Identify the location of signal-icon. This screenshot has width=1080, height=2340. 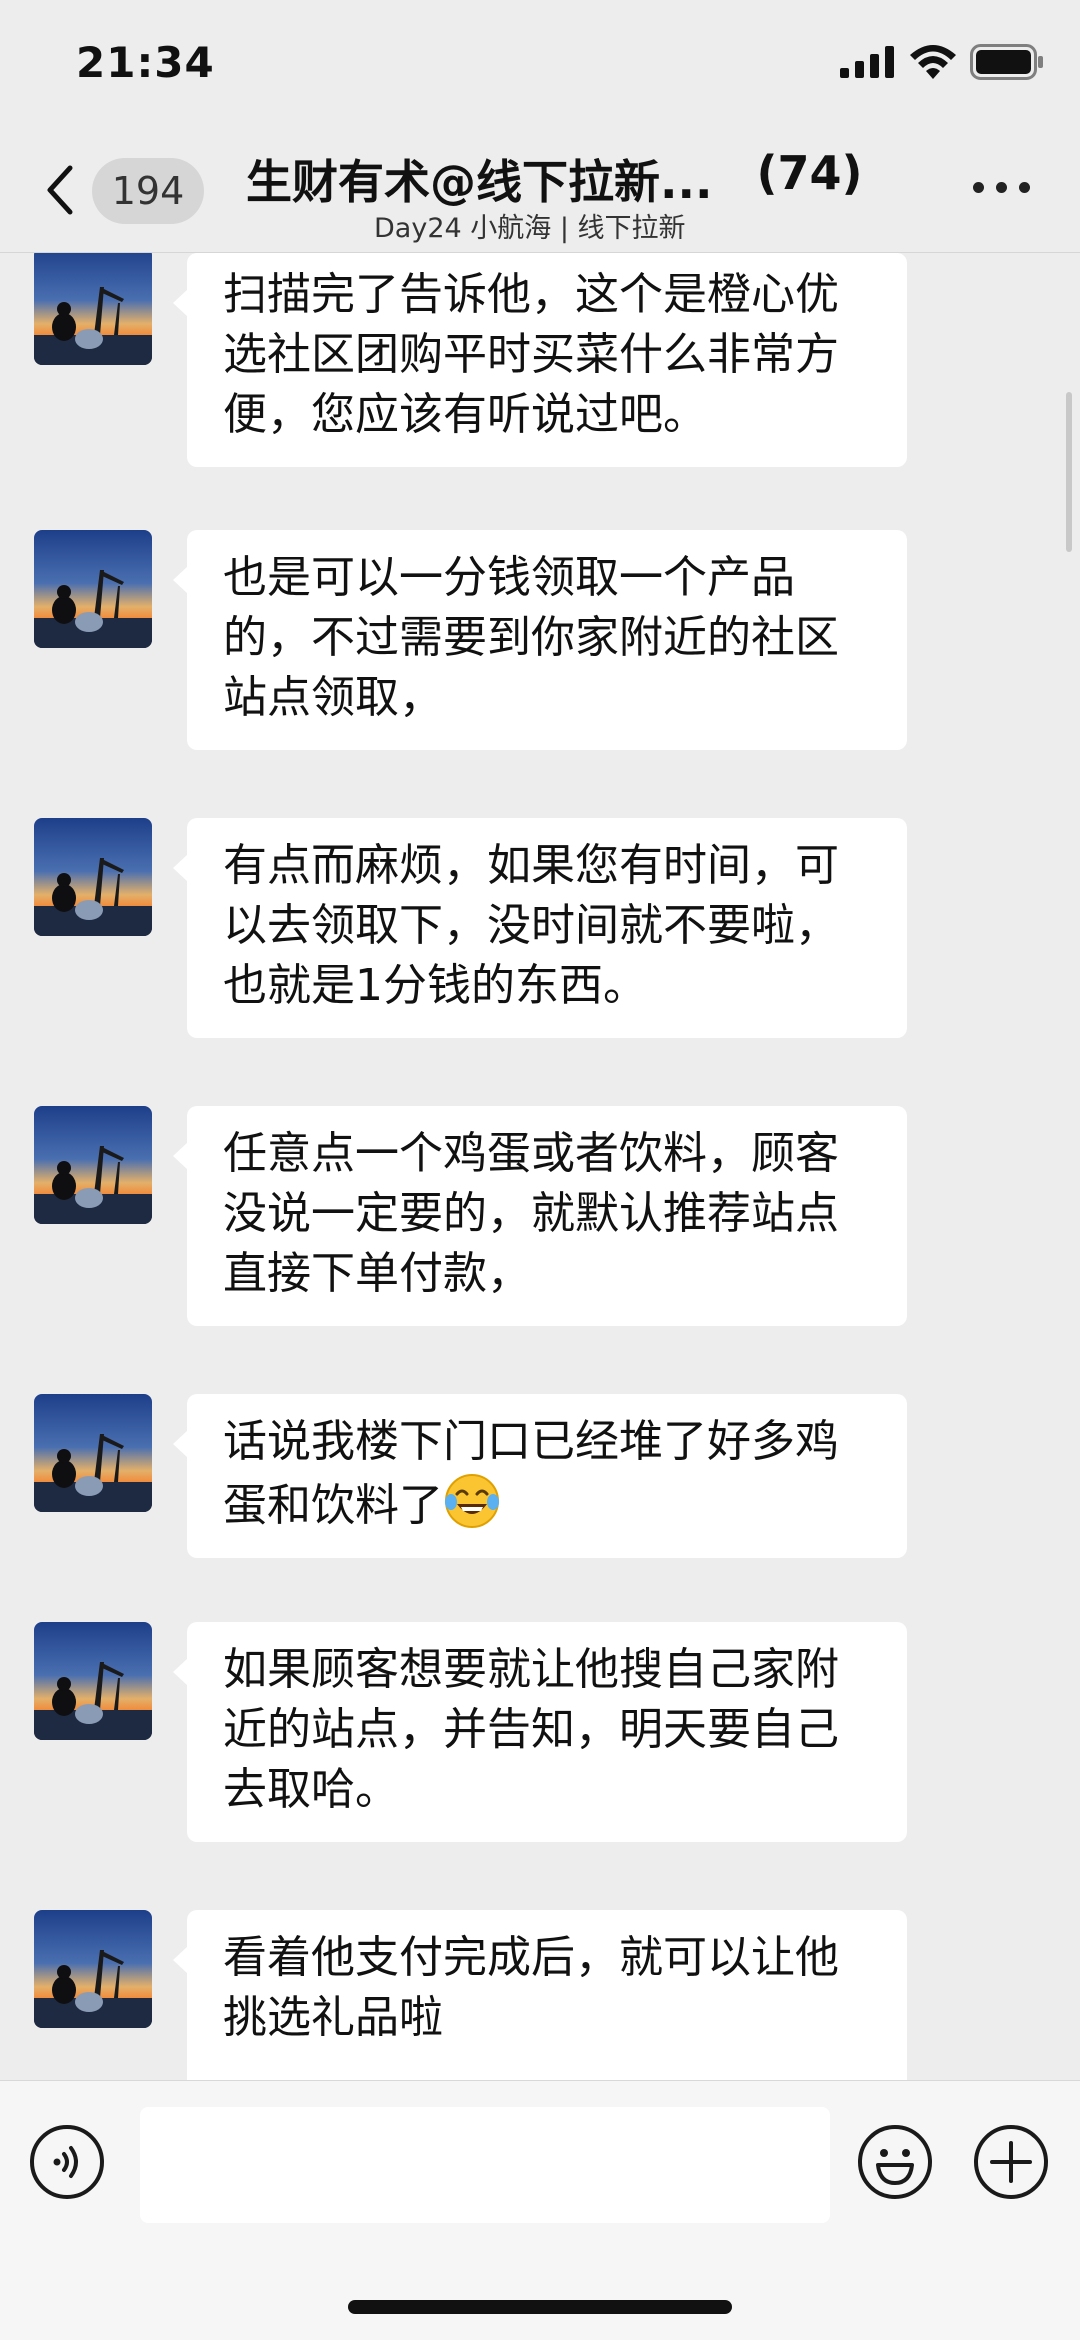
(867, 62).